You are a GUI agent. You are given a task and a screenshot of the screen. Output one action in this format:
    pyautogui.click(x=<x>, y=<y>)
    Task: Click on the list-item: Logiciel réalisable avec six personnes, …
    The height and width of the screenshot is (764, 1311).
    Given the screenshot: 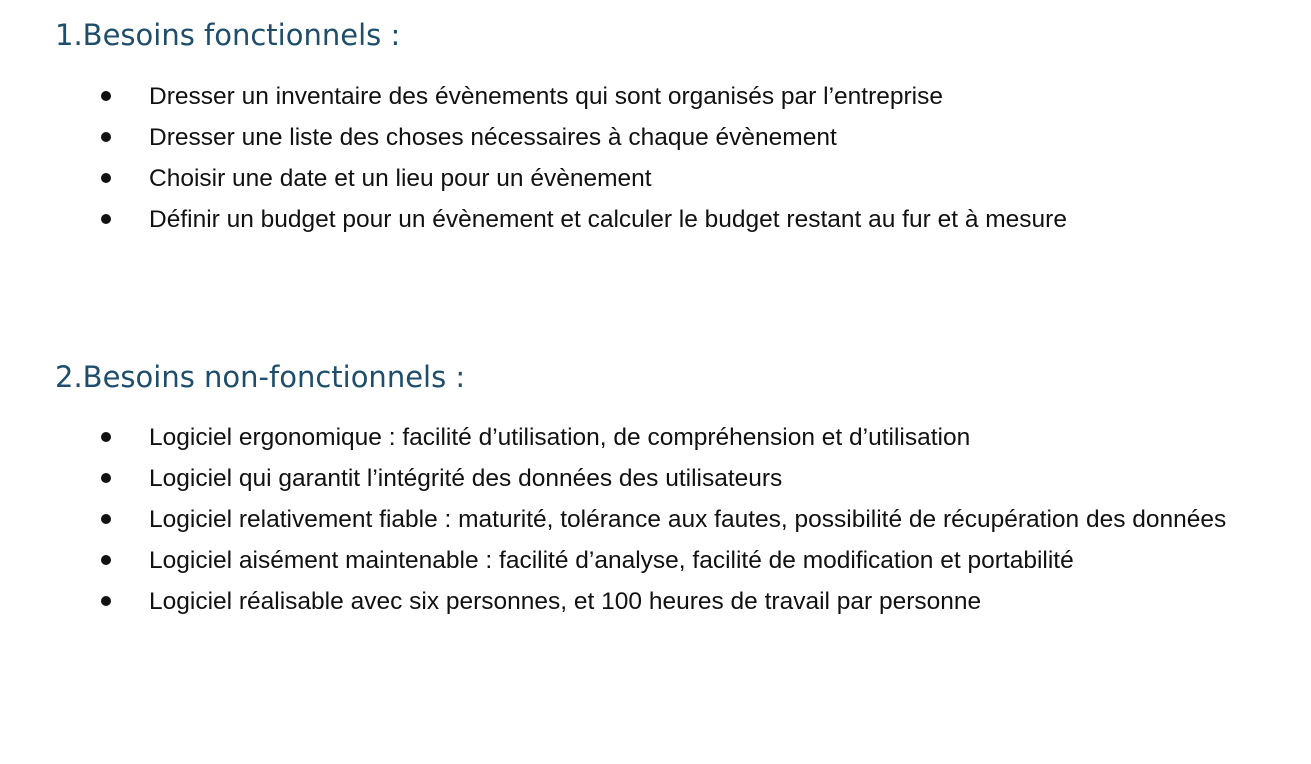 What is the action you would take?
    pyautogui.click(x=655, y=601)
    